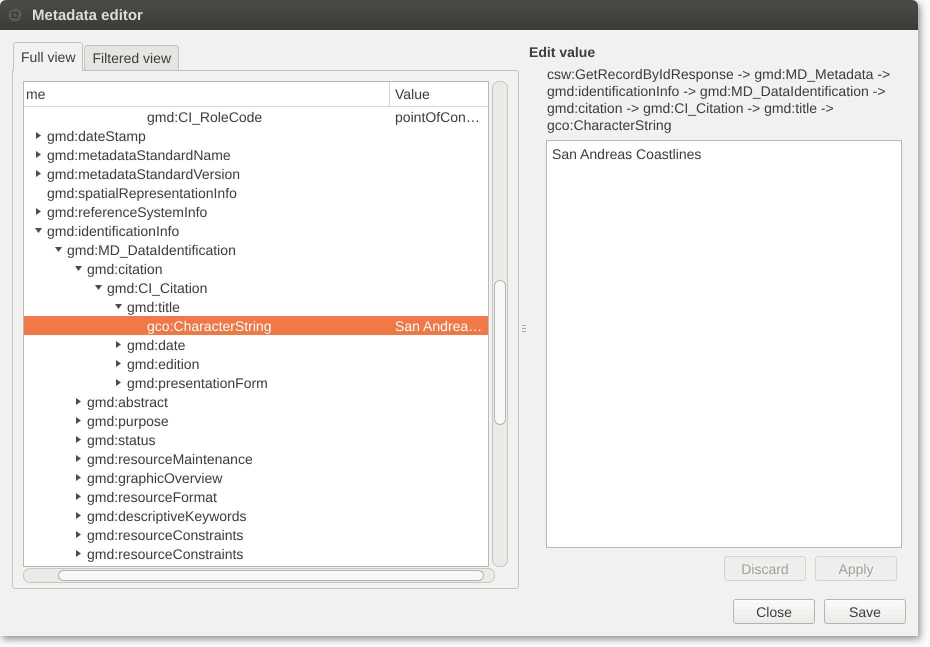 This screenshot has height=647, width=930. I want to click on tree-row: gmd:title, so click(256, 306).